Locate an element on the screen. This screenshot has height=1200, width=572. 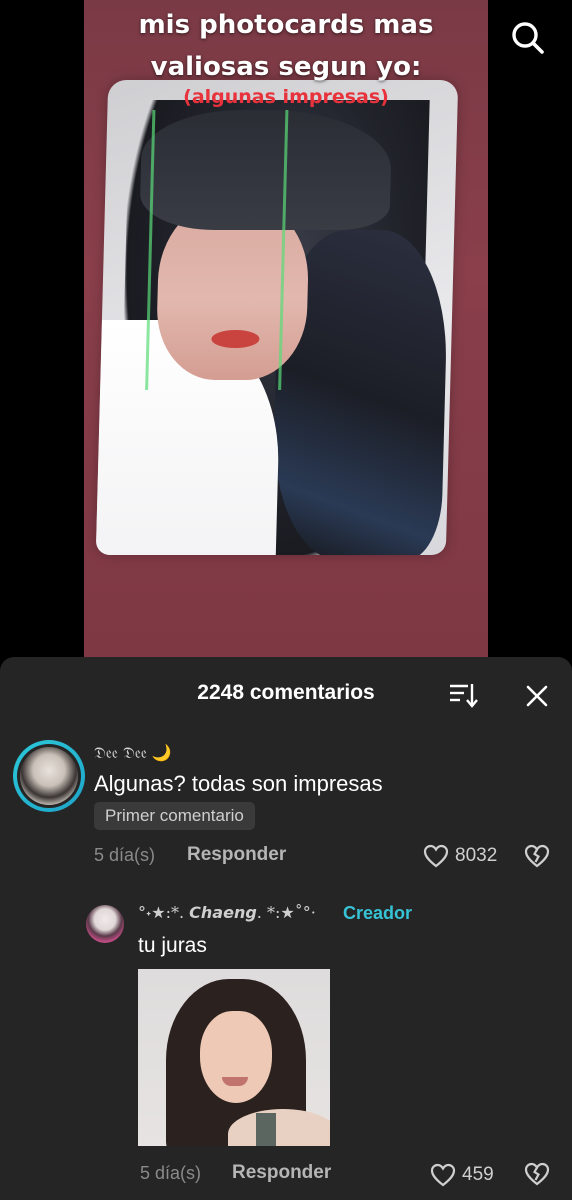
like-button: 8032 is located at coordinates (460, 856).